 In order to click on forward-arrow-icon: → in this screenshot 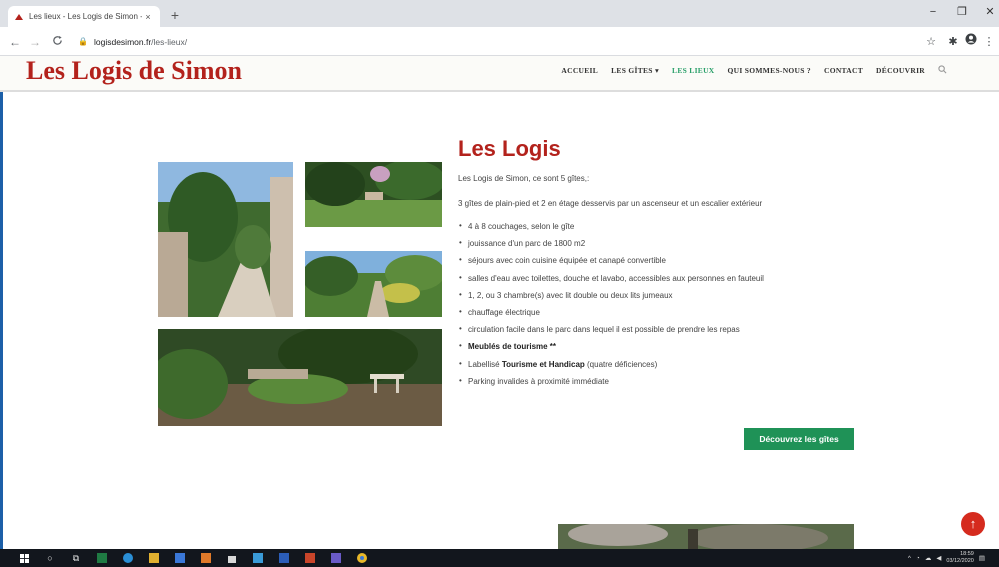, I will do `click(35, 42)`.